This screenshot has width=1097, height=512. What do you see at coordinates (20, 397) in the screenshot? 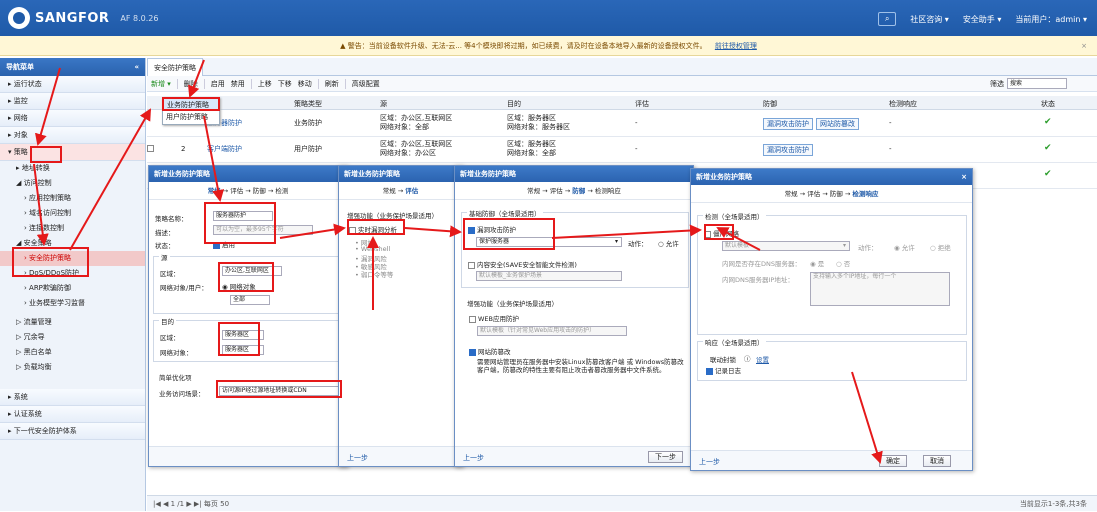
I see `sidebar-item-label: 系统` at bounding box center [20, 397].